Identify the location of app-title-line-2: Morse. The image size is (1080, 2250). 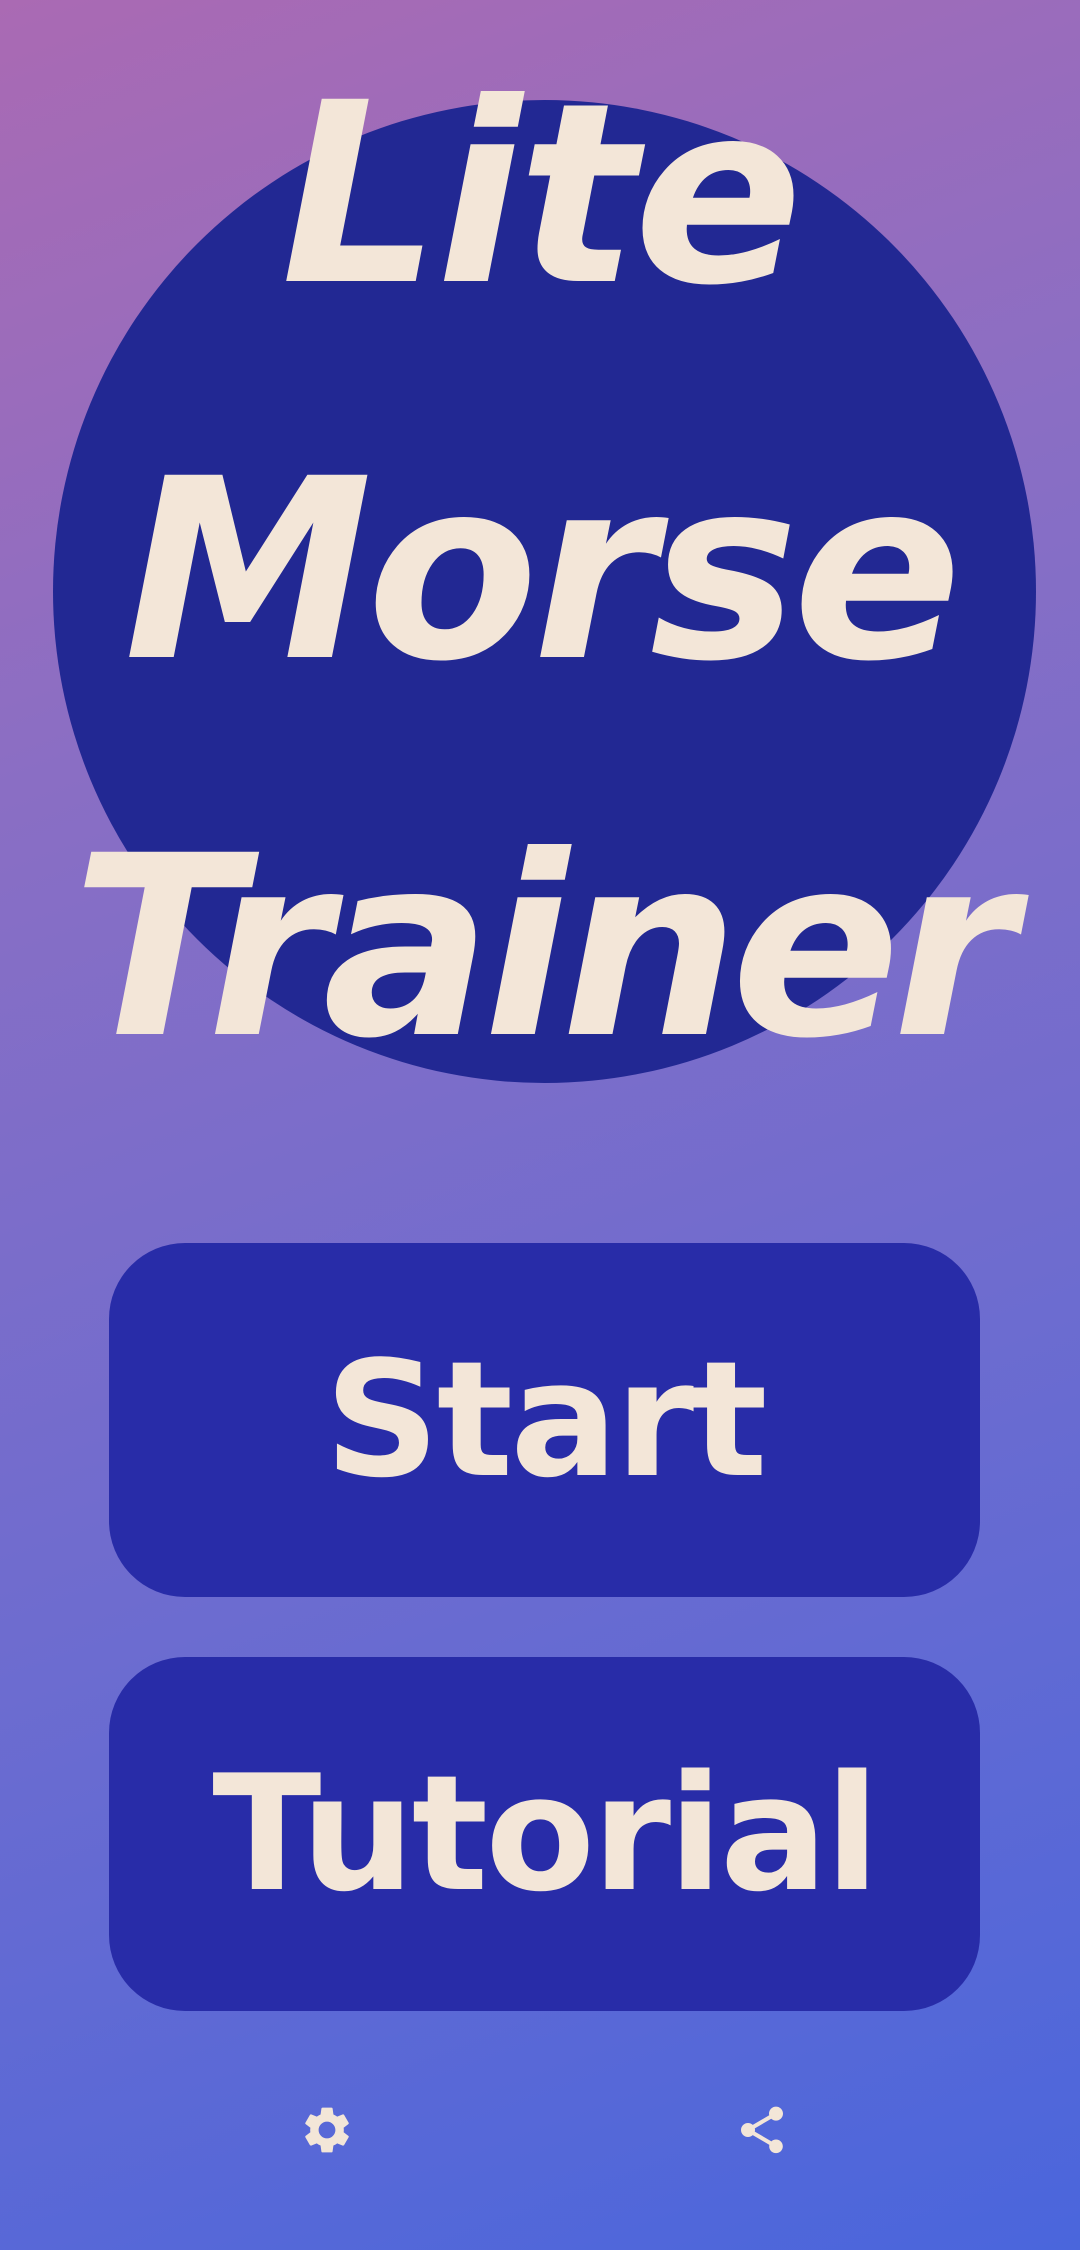
(542, 570).